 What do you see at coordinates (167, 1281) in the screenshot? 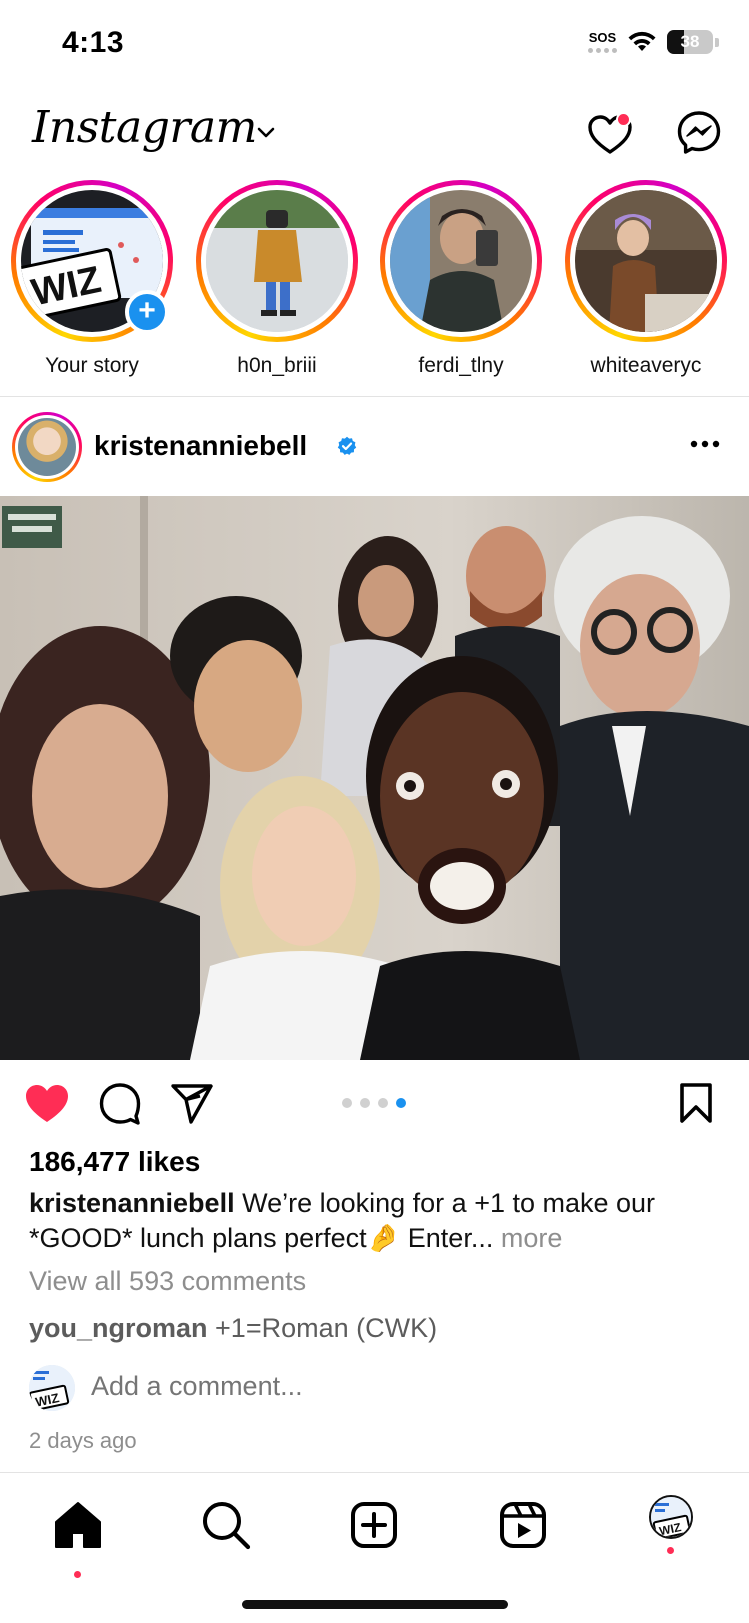
I see `view-all-comments-link: View all 593 comments` at bounding box center [167, 1281].